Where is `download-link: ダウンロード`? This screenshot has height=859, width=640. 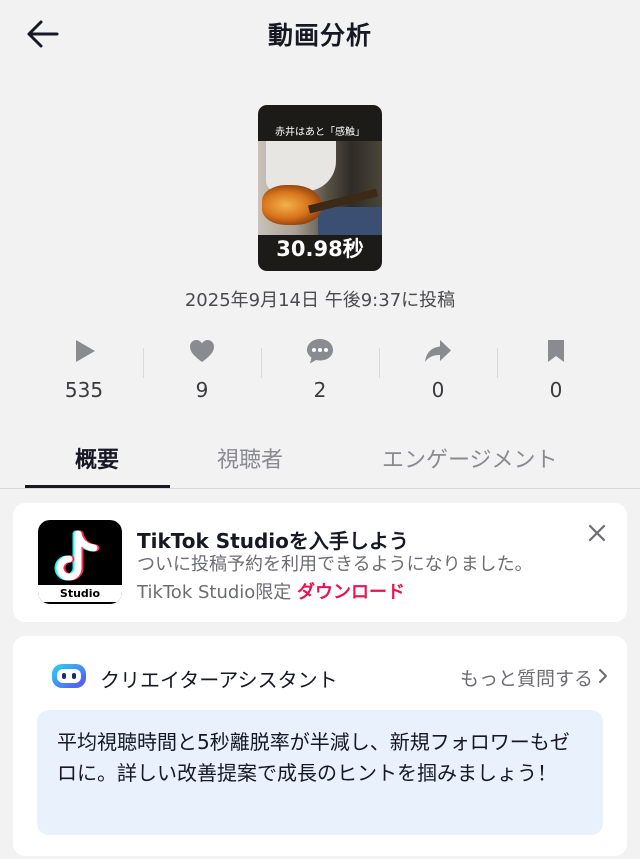
download-link: ダウンロード is located at coordinates (351, 592).